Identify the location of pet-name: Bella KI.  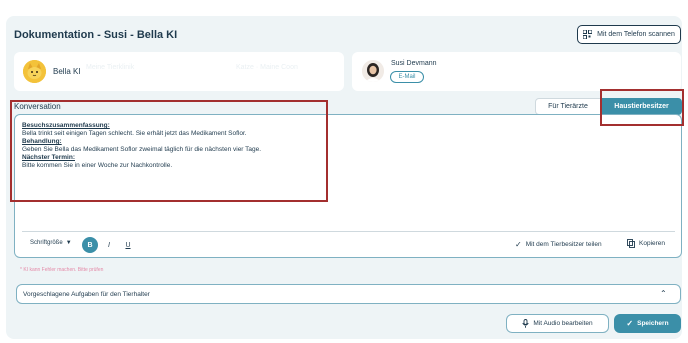
(67, 71).